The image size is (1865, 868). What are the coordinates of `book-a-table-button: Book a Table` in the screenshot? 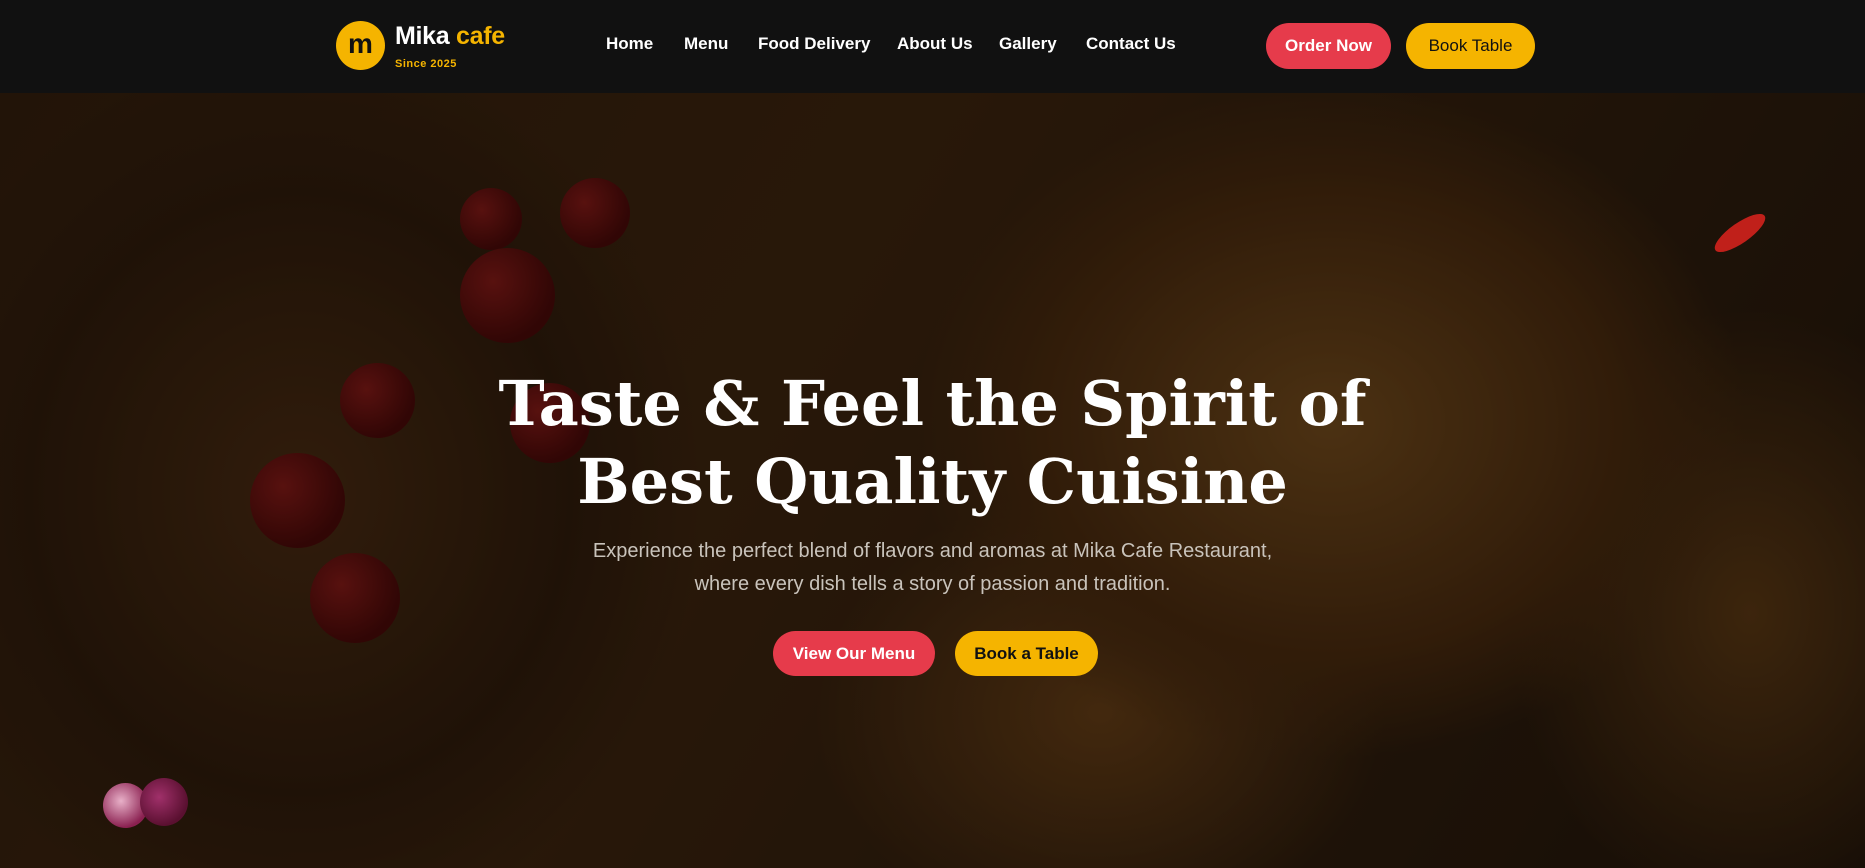 It's located at (1026, 653).